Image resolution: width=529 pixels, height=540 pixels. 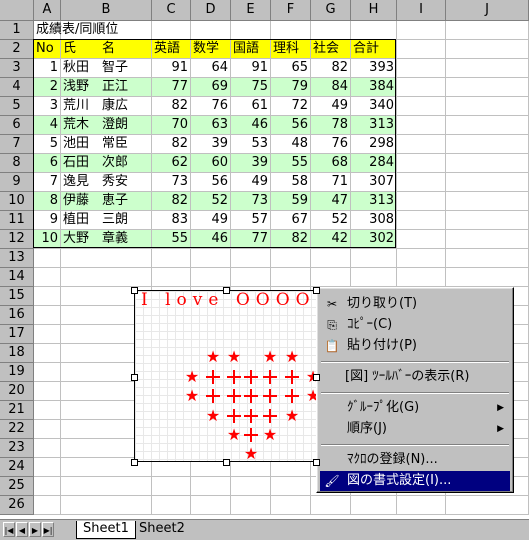 I want to click on row-header: 11, so click(x=17, y=220).